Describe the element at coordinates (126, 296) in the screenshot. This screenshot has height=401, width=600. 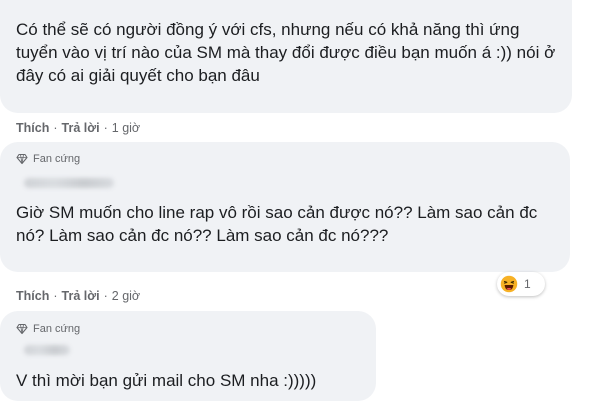
I see `timestamp: 2 giờ` at that location.